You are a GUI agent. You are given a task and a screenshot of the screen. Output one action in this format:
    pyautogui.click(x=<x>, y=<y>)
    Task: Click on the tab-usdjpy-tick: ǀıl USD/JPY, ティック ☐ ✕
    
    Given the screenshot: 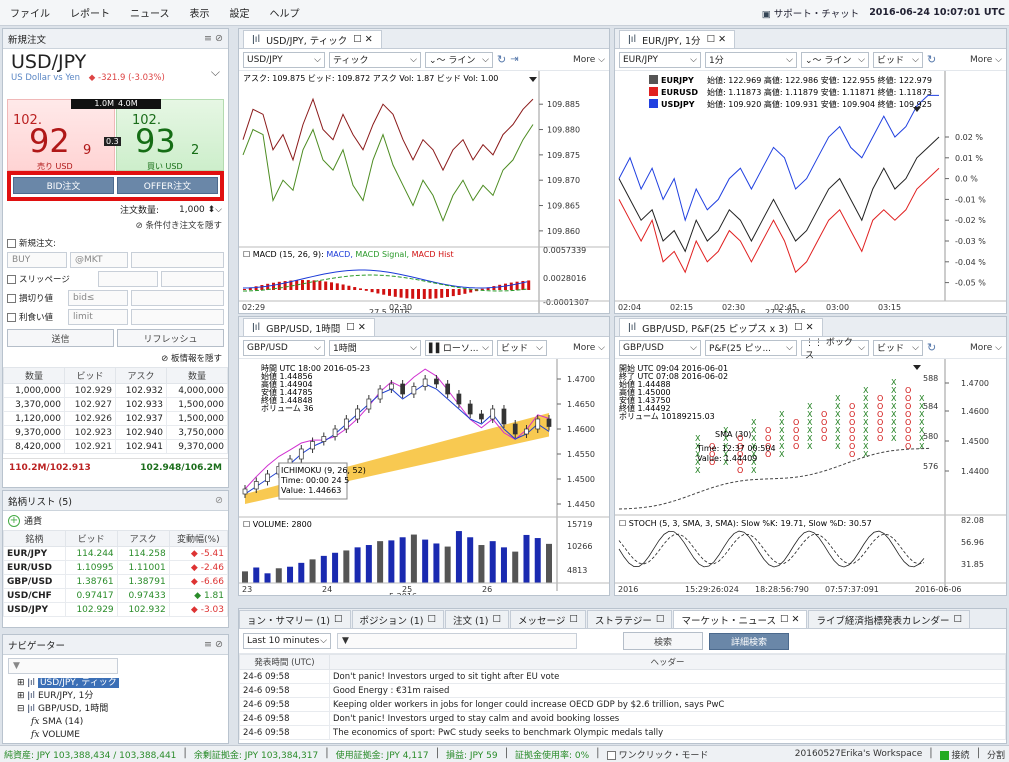 What is the action you would take?
    pyautogui.click(x=312, y=39)
    